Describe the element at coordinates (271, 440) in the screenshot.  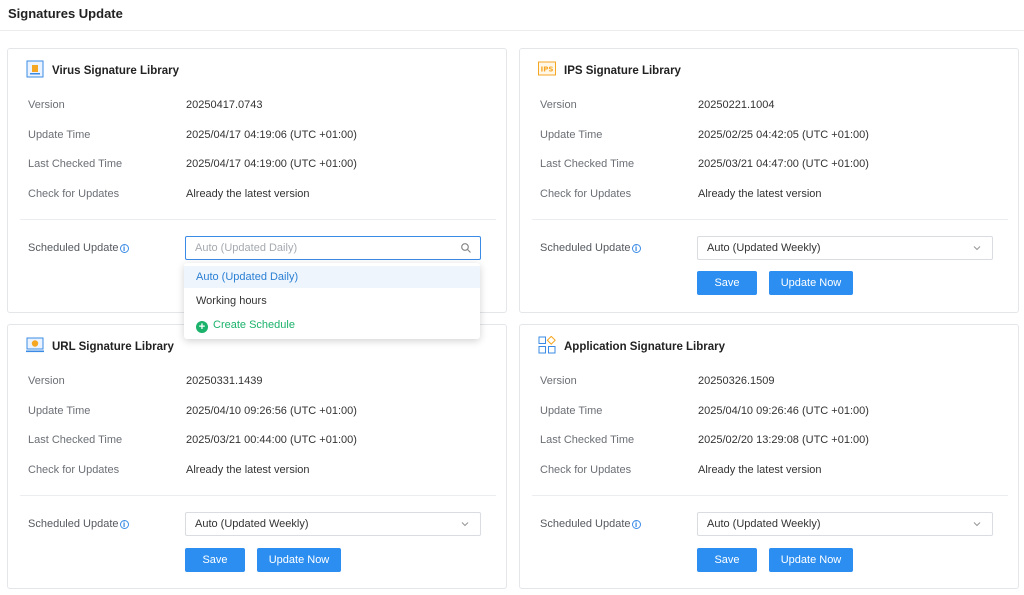
I see `last-checked-value: 2025/03/21 00:44:00 (UTC +01:00)` at that location.